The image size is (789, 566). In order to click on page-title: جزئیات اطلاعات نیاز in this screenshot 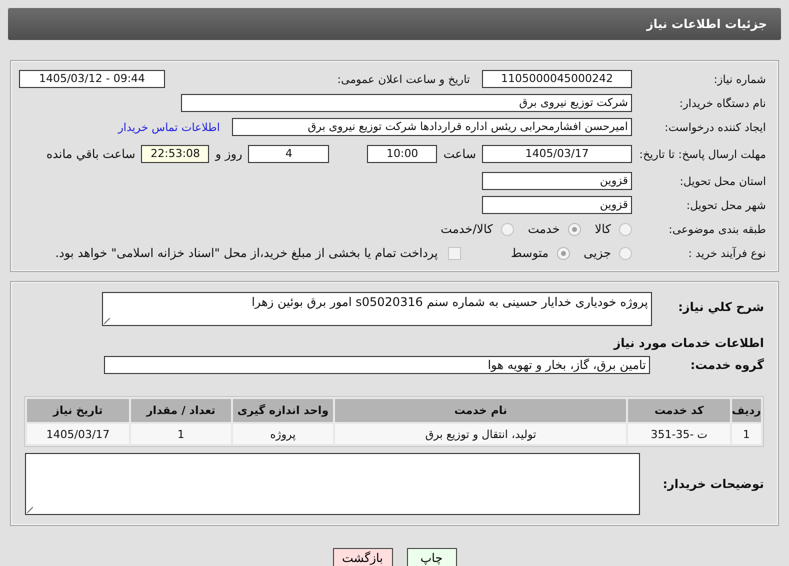, I will do `click(706, 24)`.